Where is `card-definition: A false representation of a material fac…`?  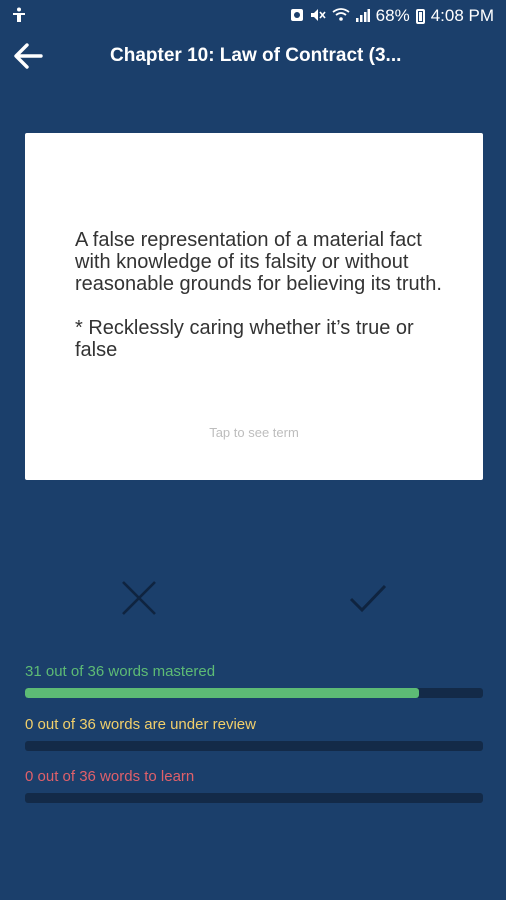 card-definition: A false representation of a material fac… is located at coordinates (258, 295).